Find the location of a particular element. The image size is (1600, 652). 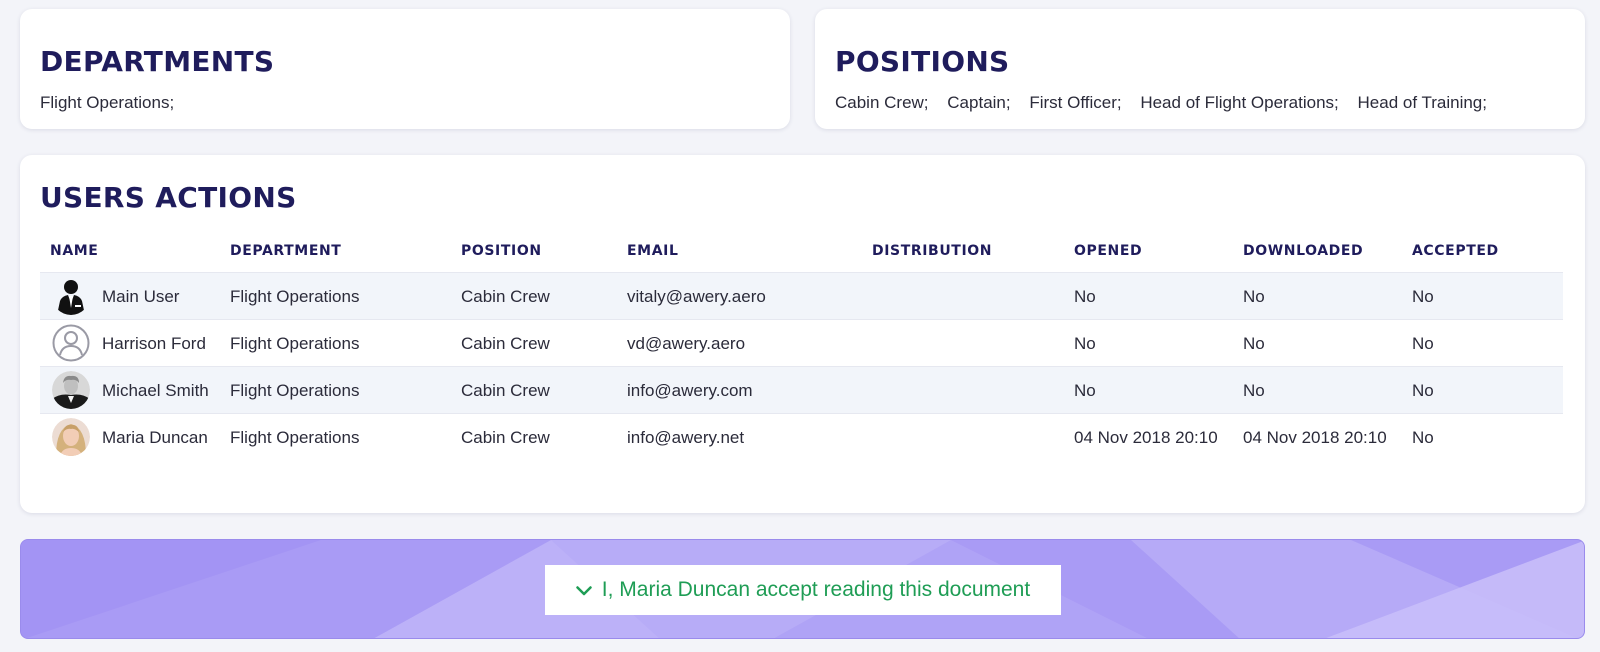

column-header-downloaded: DOWNLOADED is located at coordinates (1303, 251).